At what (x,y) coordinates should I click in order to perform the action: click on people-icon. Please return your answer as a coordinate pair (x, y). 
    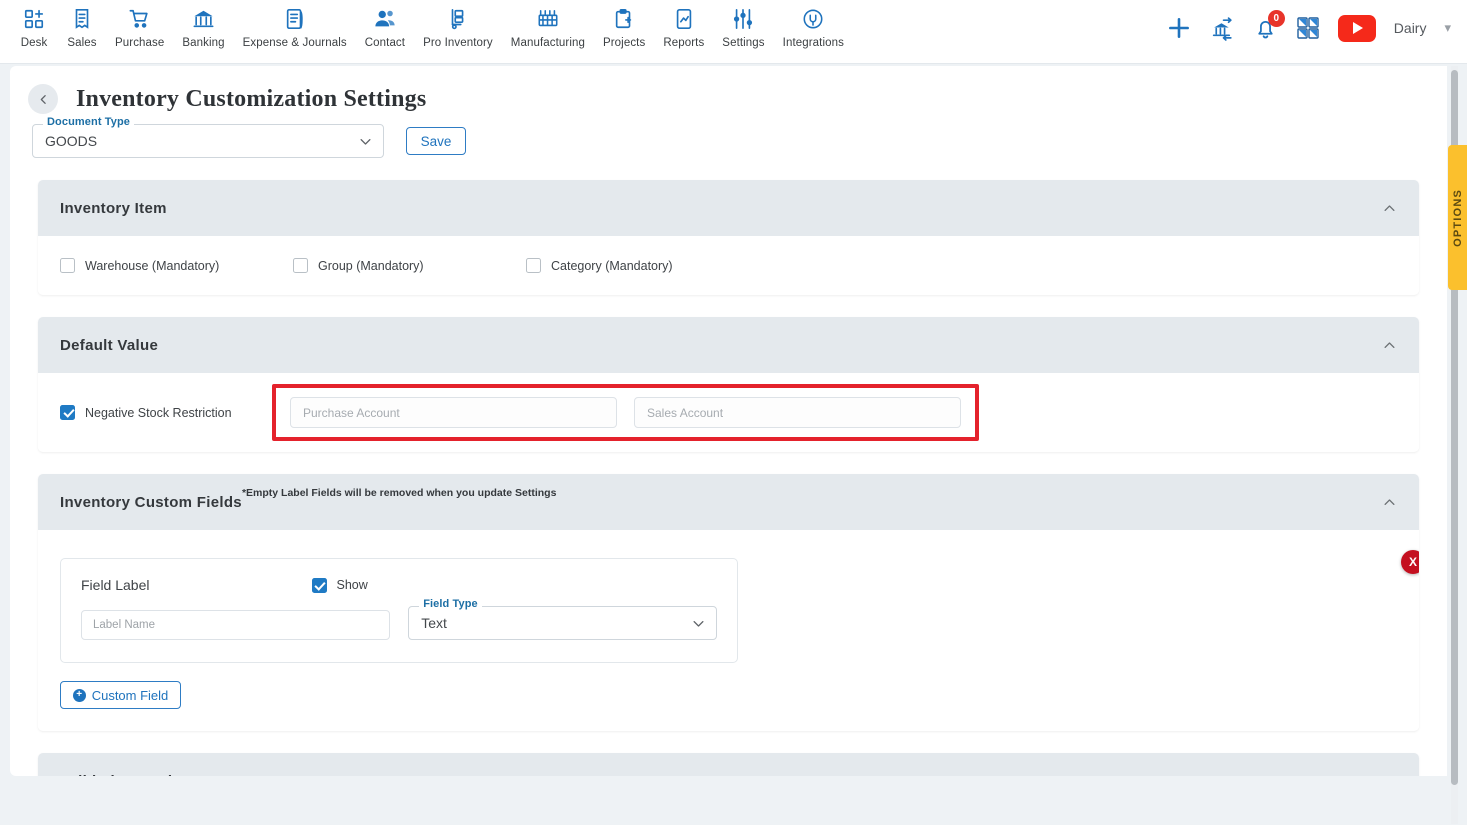
    Looking at the image, I should click on (385, 19).